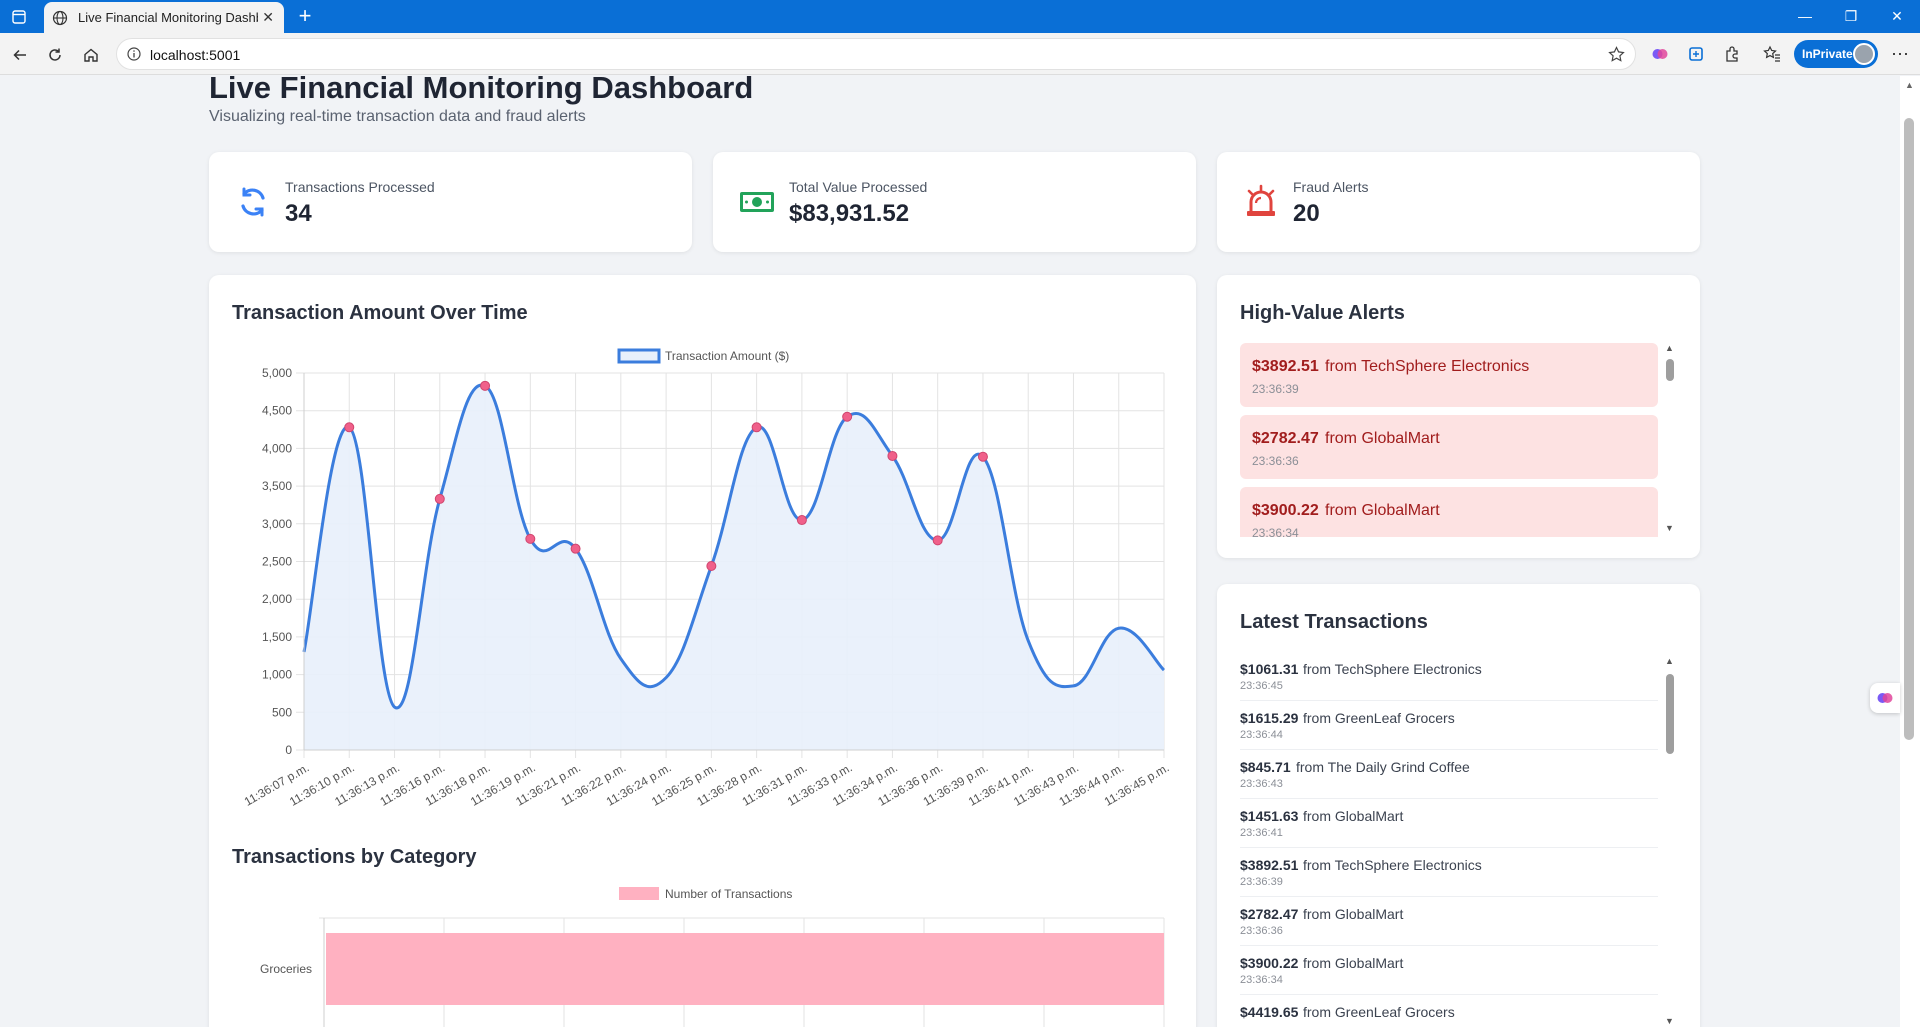 This screenshot has width=1920, height=1027. I want to click on transaction-amount: $3900.22, so click(1269, 963).